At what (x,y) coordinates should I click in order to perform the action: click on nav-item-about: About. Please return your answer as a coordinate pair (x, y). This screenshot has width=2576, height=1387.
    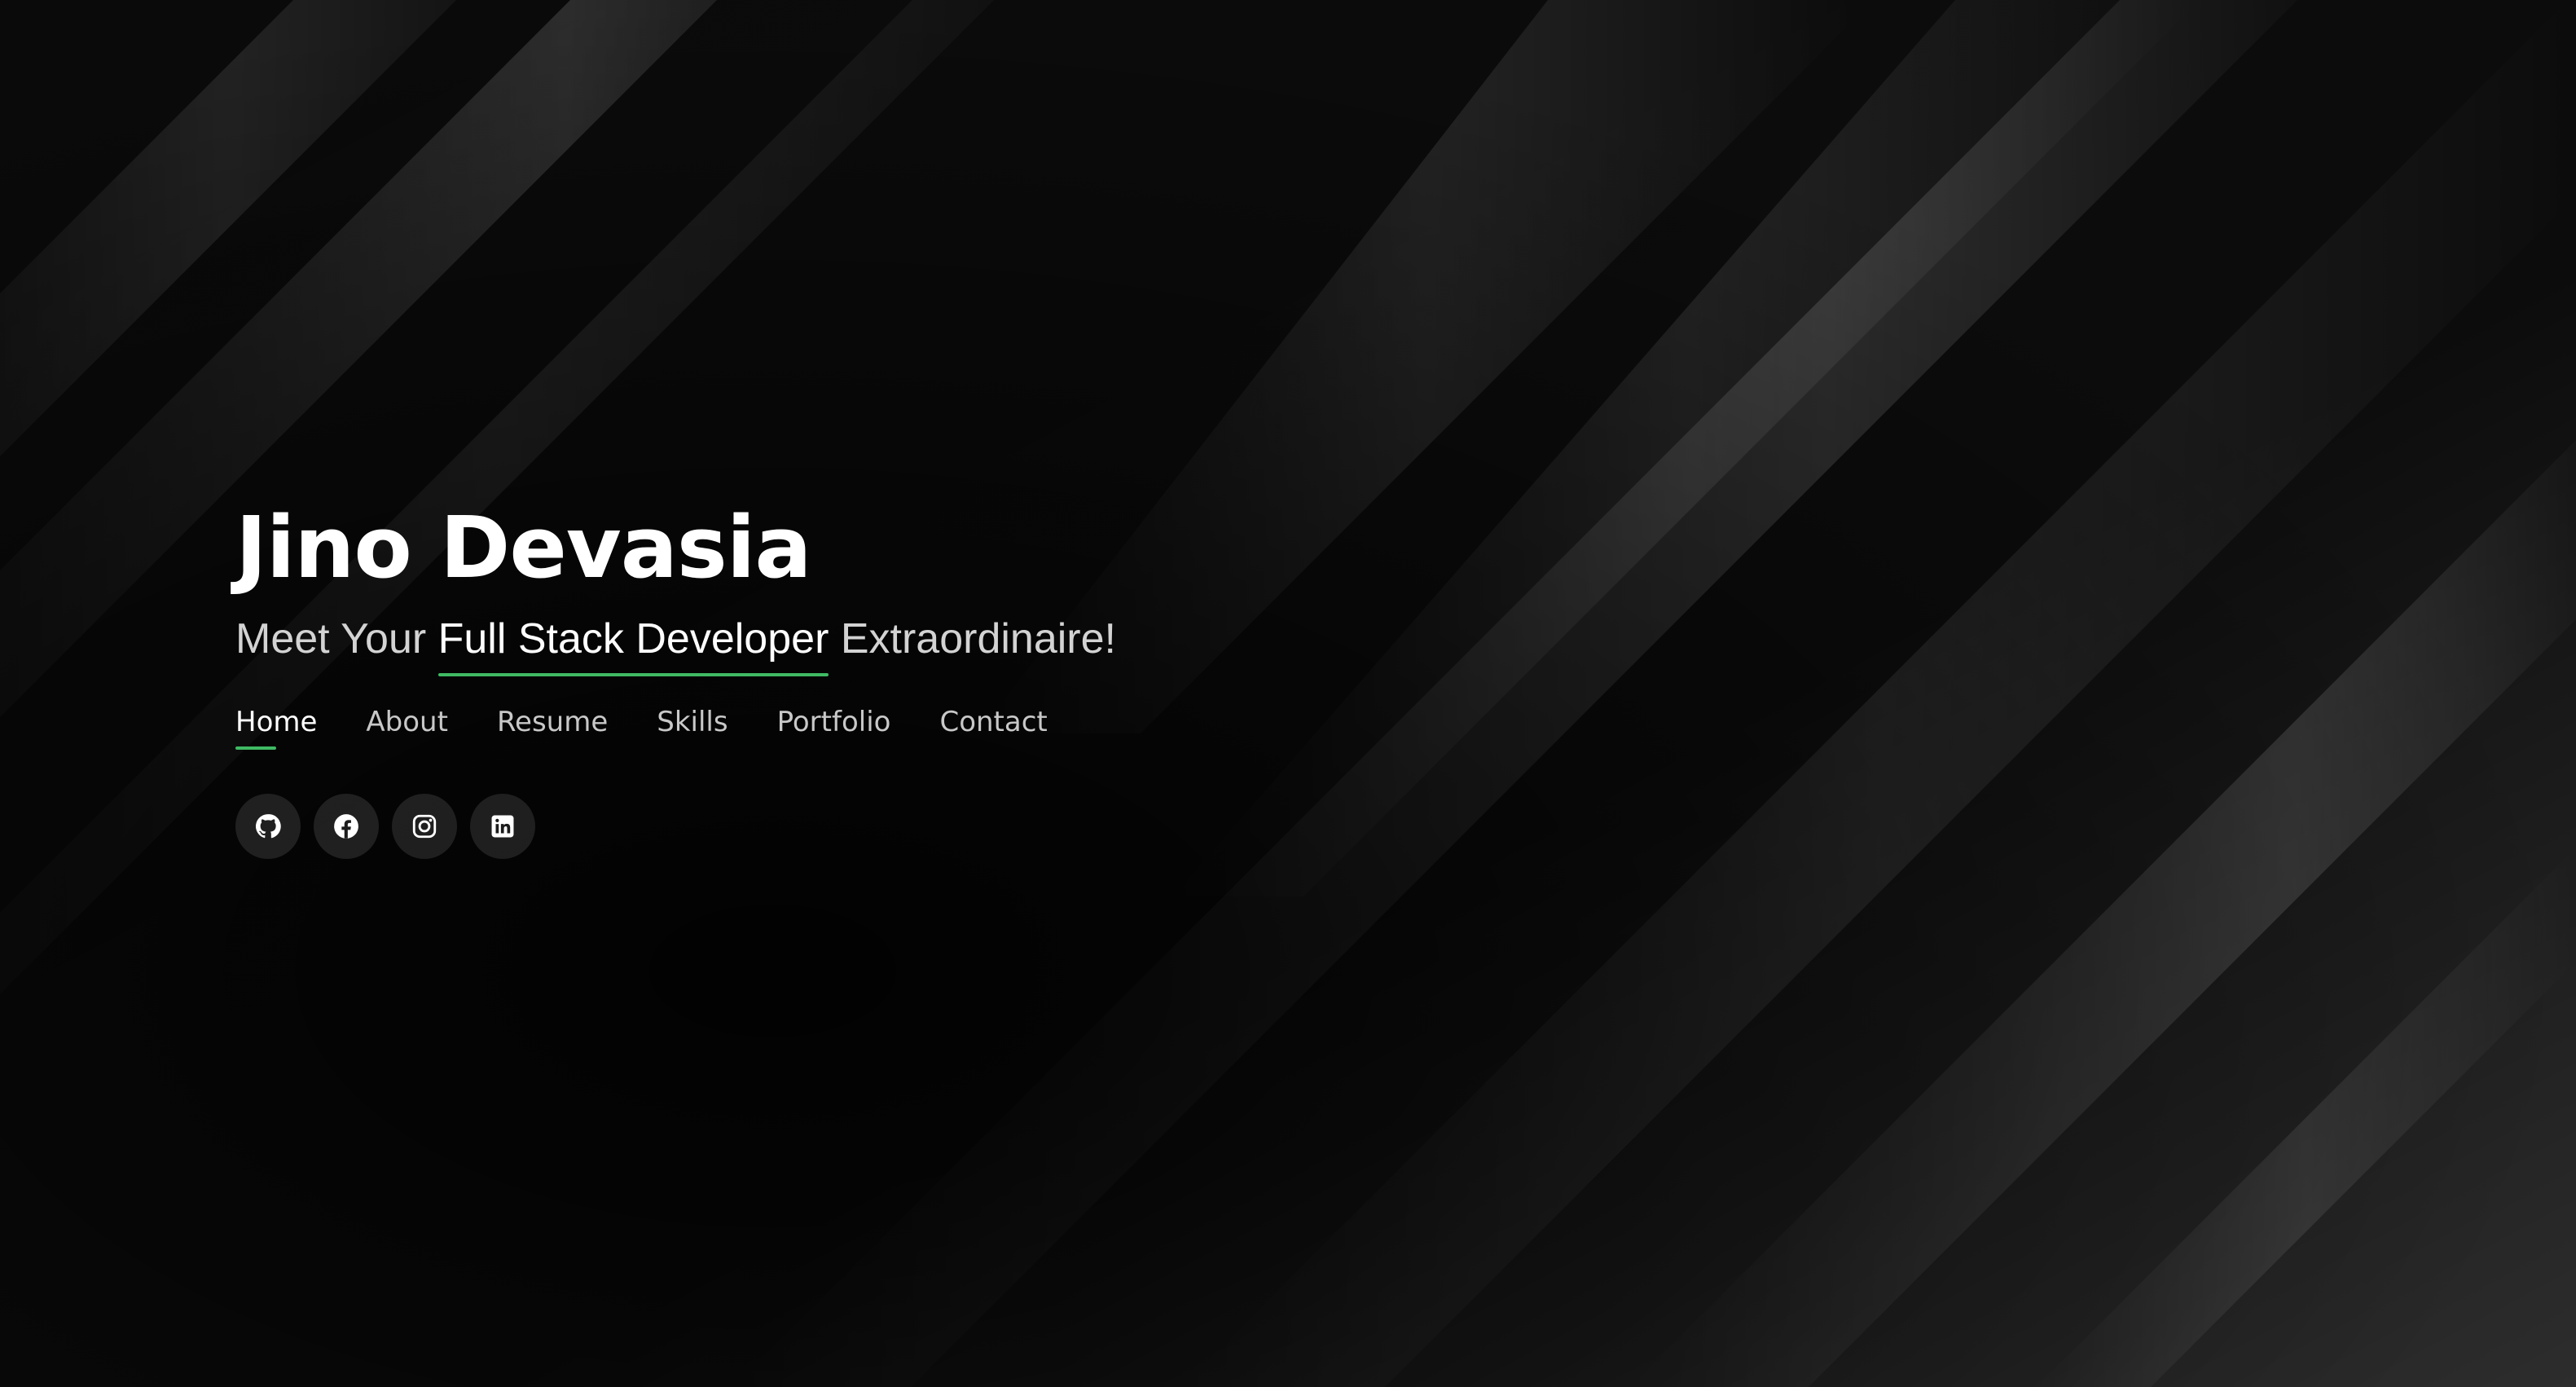
    Looking at the image, I should click on (407, 722).